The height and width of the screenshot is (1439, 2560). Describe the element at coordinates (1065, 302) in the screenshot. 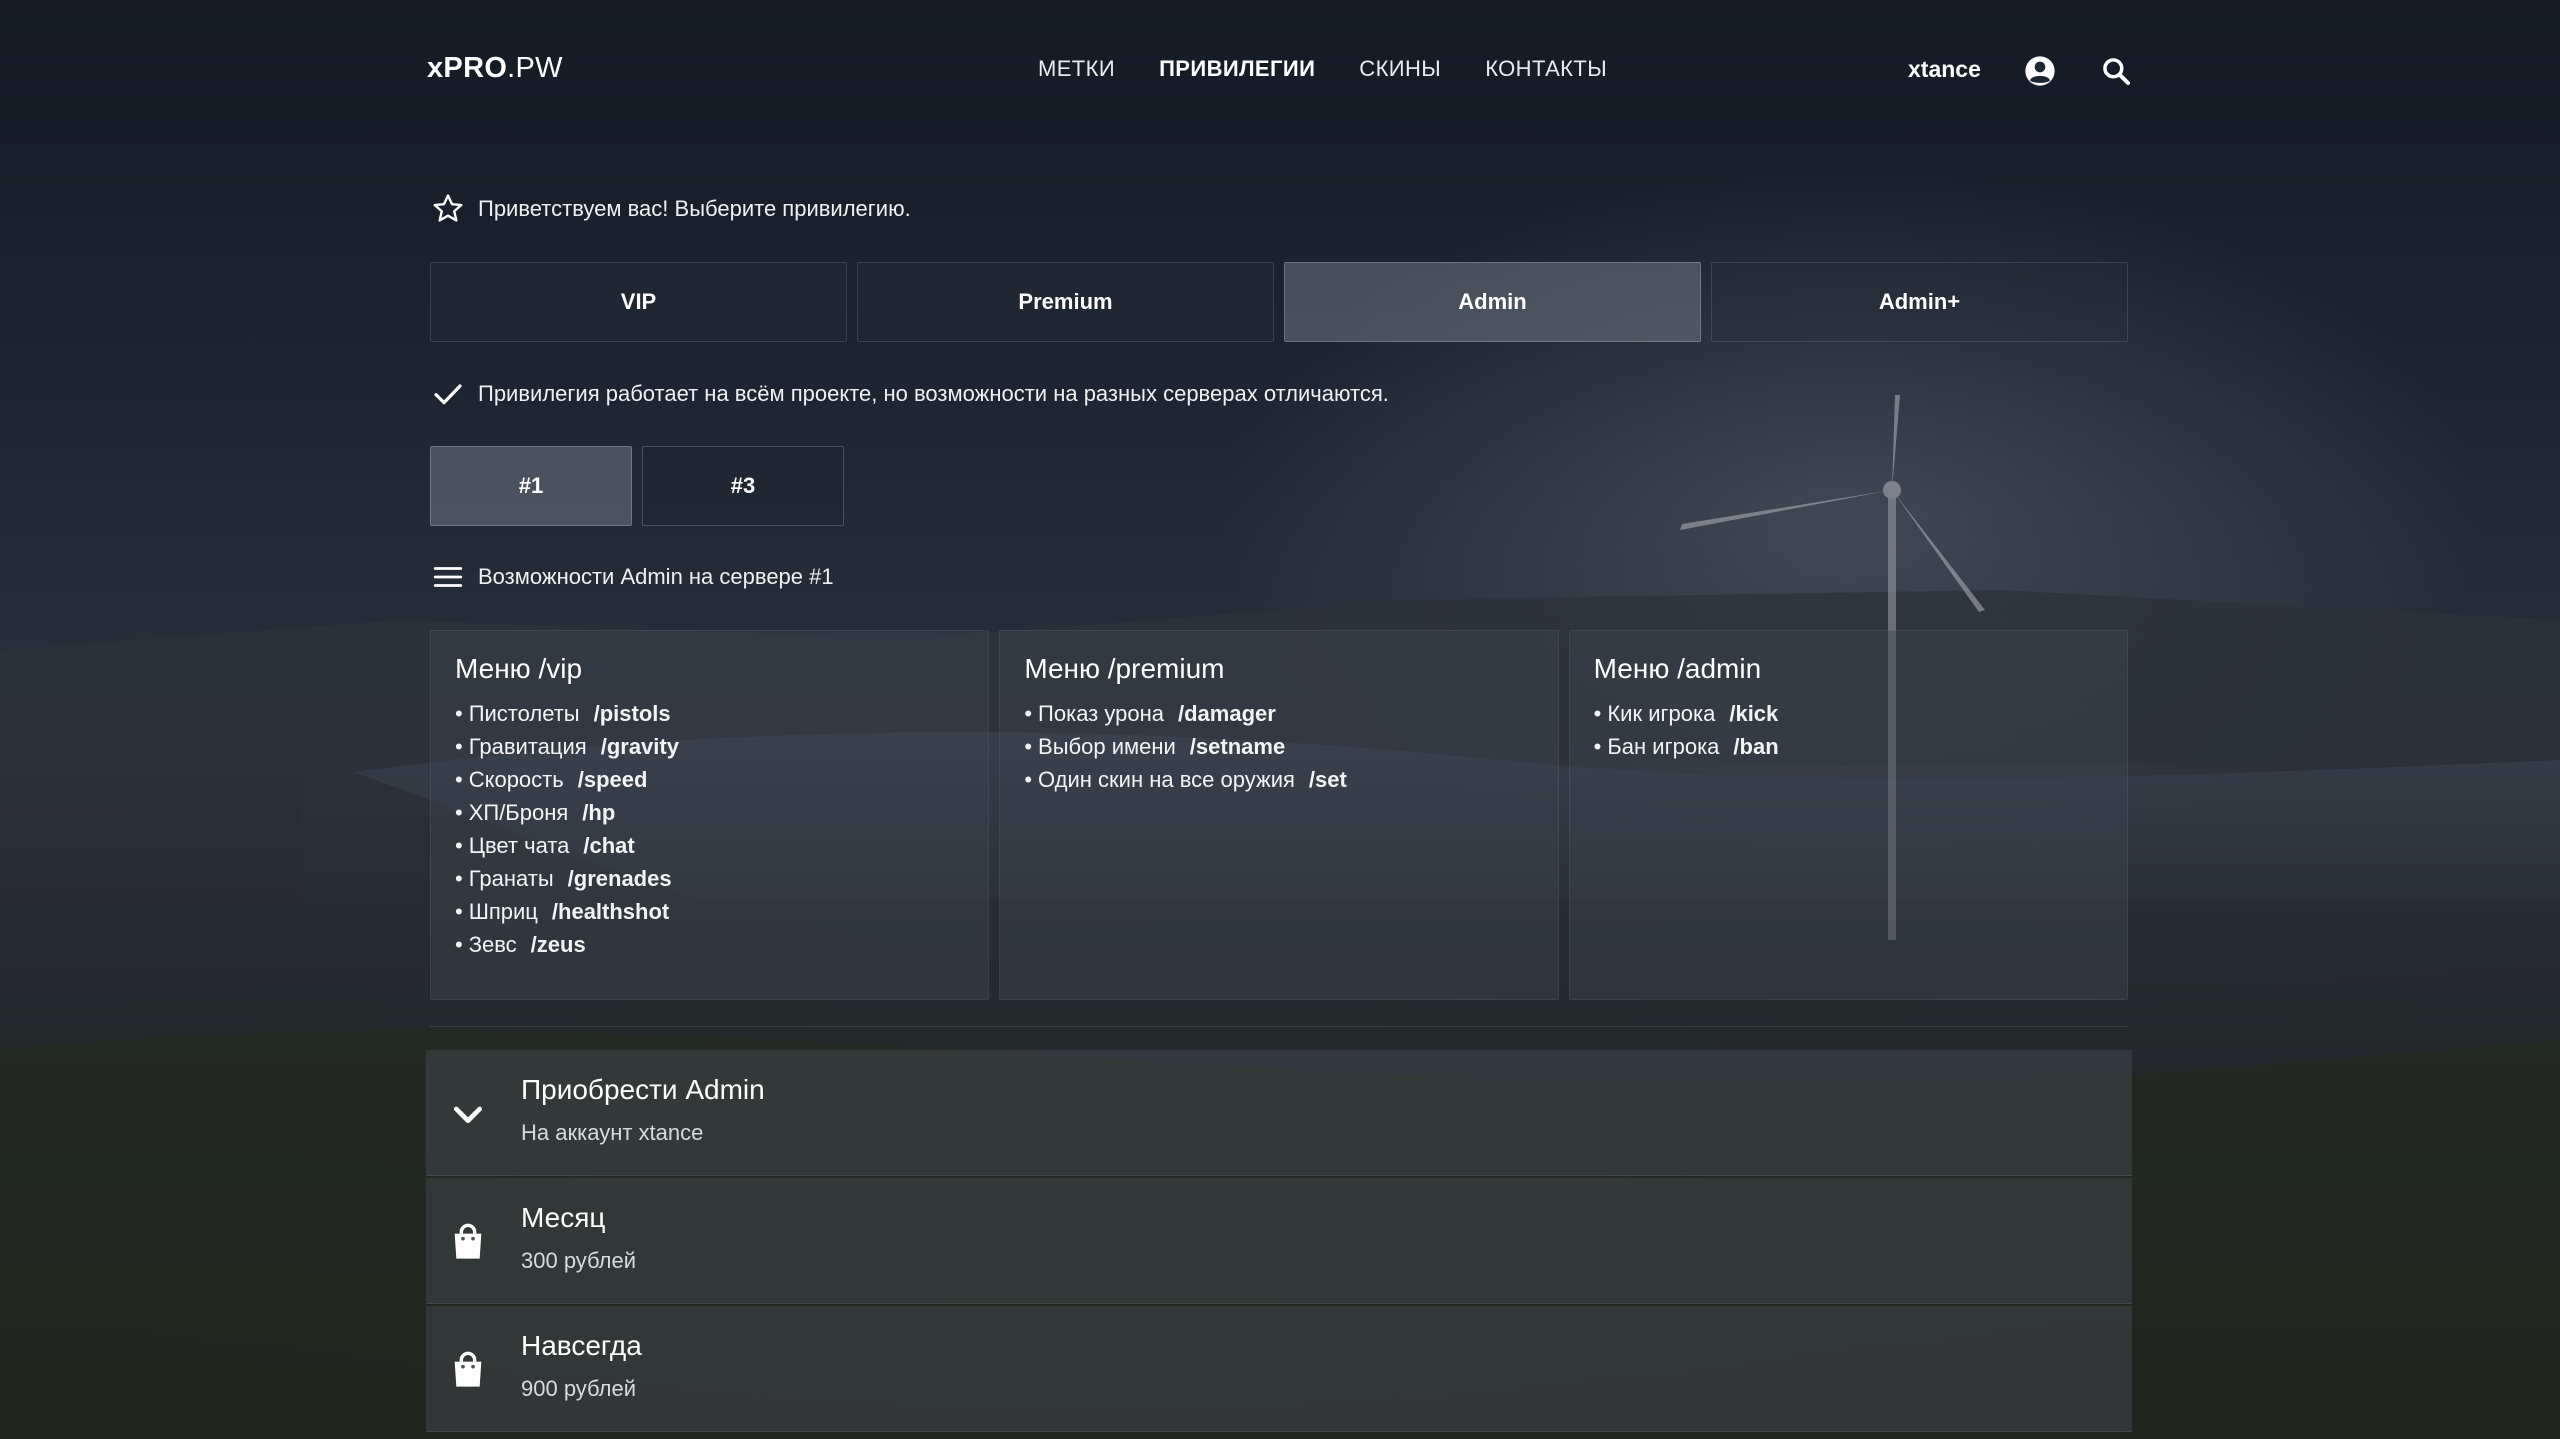

I see `tab-premium: Premium` at that location.